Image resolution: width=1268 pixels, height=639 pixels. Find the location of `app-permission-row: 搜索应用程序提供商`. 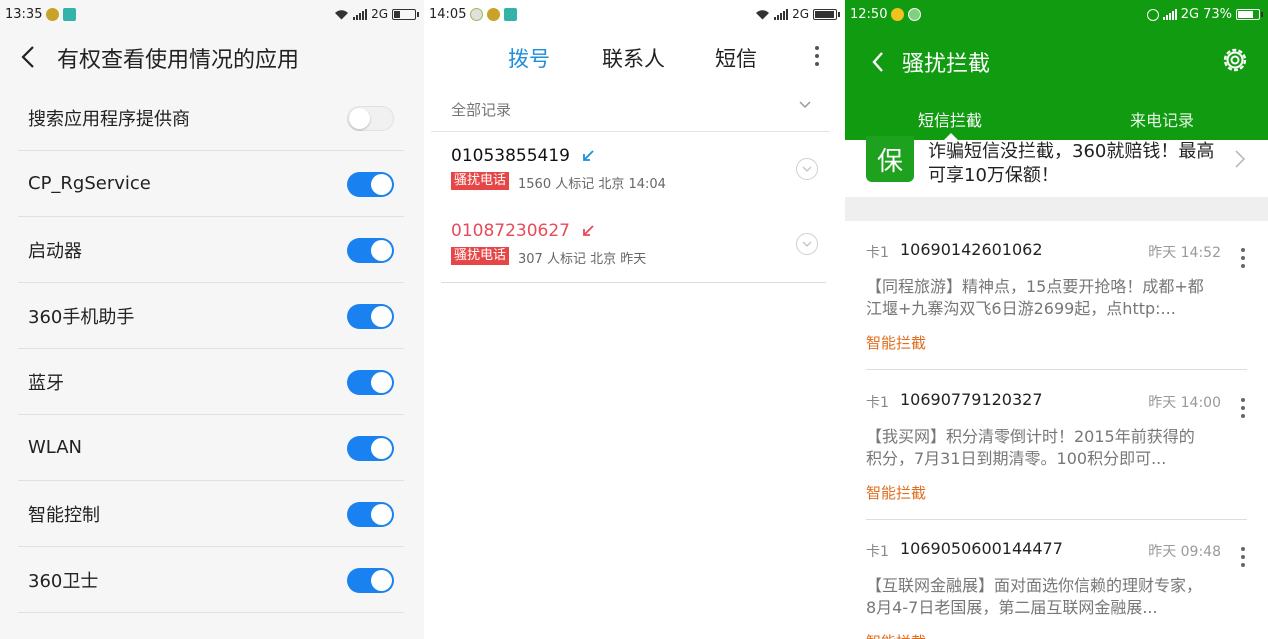

app-permission-row: 搜索应用程序提供商 is located at coordinates (211, 118).